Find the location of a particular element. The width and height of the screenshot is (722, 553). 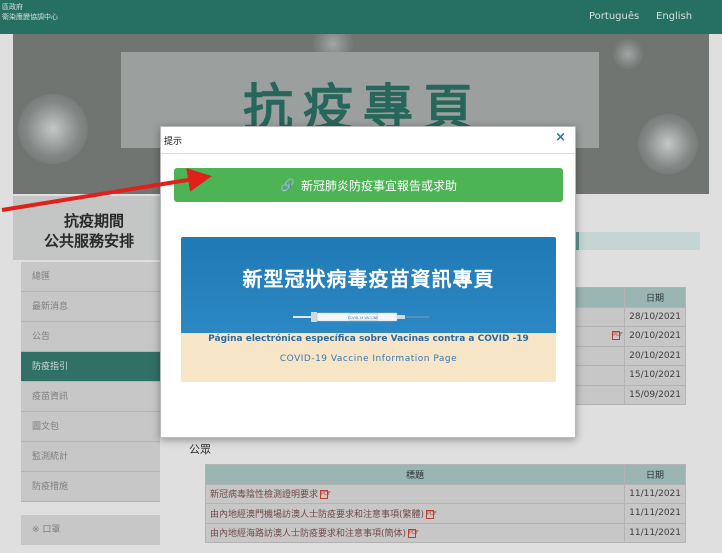

vaccine-banner-heading: 新型冠狀病毒疫苗資訊專頁 is located at coordinates (368, 279).